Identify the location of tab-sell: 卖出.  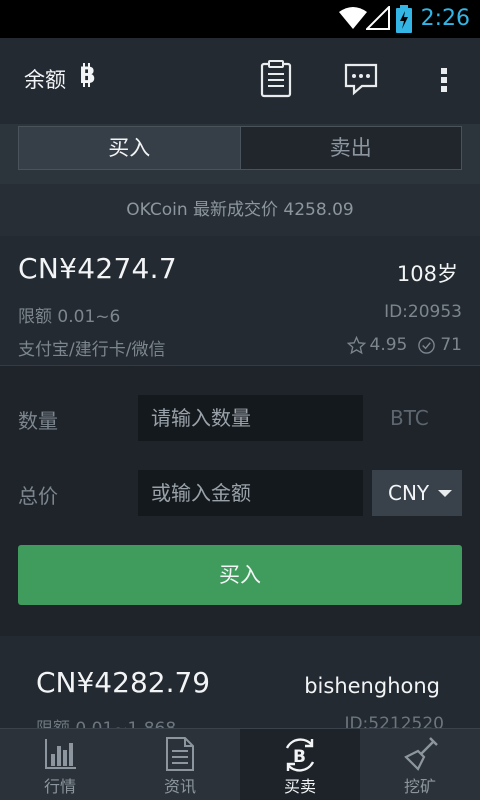
(350, 148).